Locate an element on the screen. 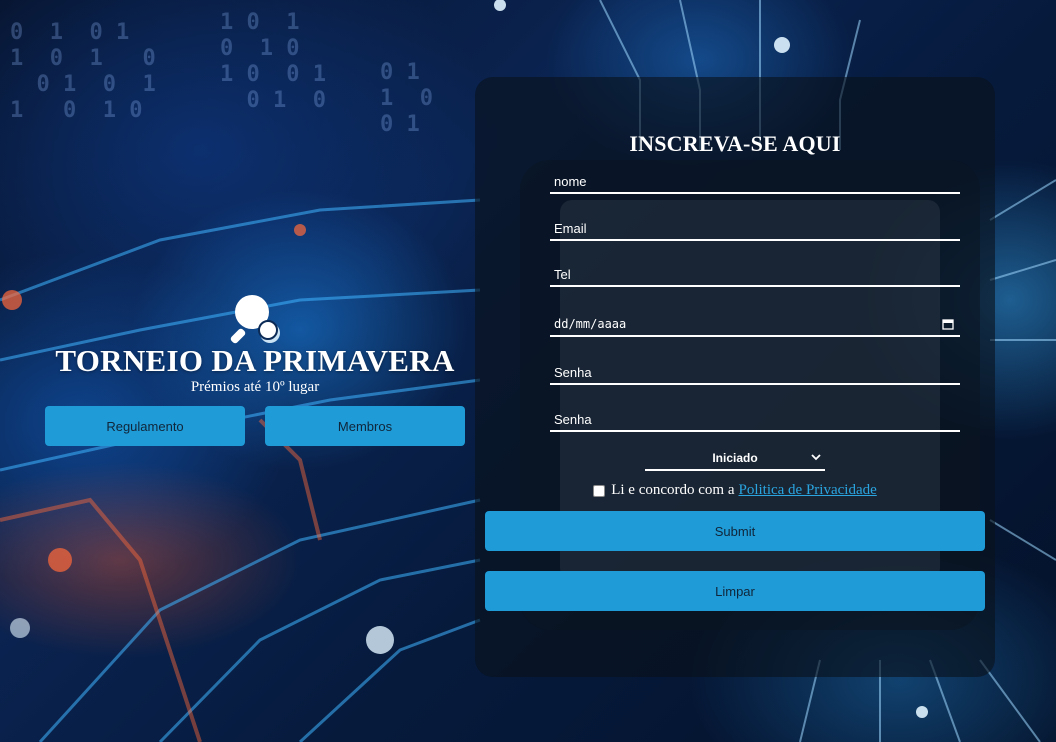 The image size is (1056, 742). calendar-icon is located at coordinates (948, 324).